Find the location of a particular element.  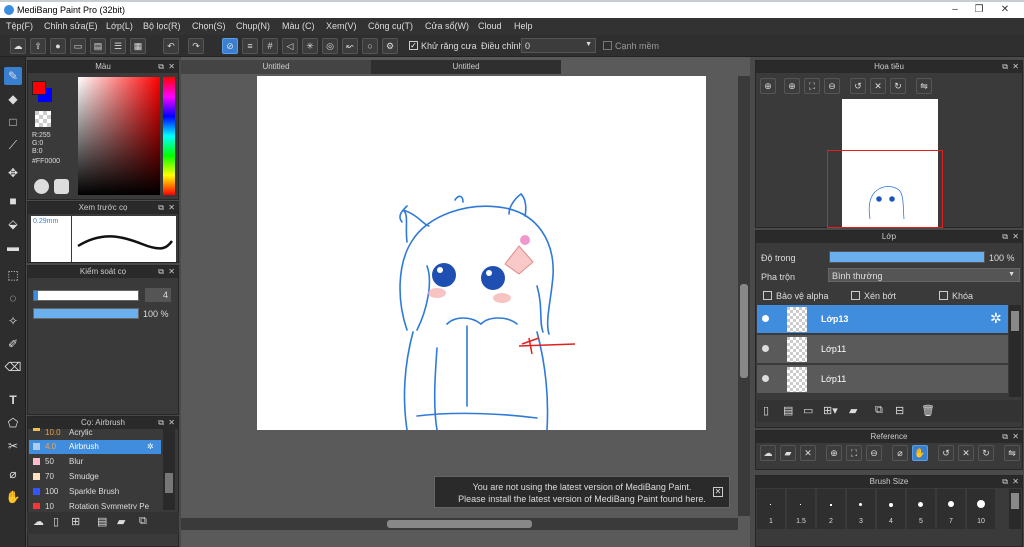

brush-settings-doc-icon: ▤ is located at coordinates (102, 521).